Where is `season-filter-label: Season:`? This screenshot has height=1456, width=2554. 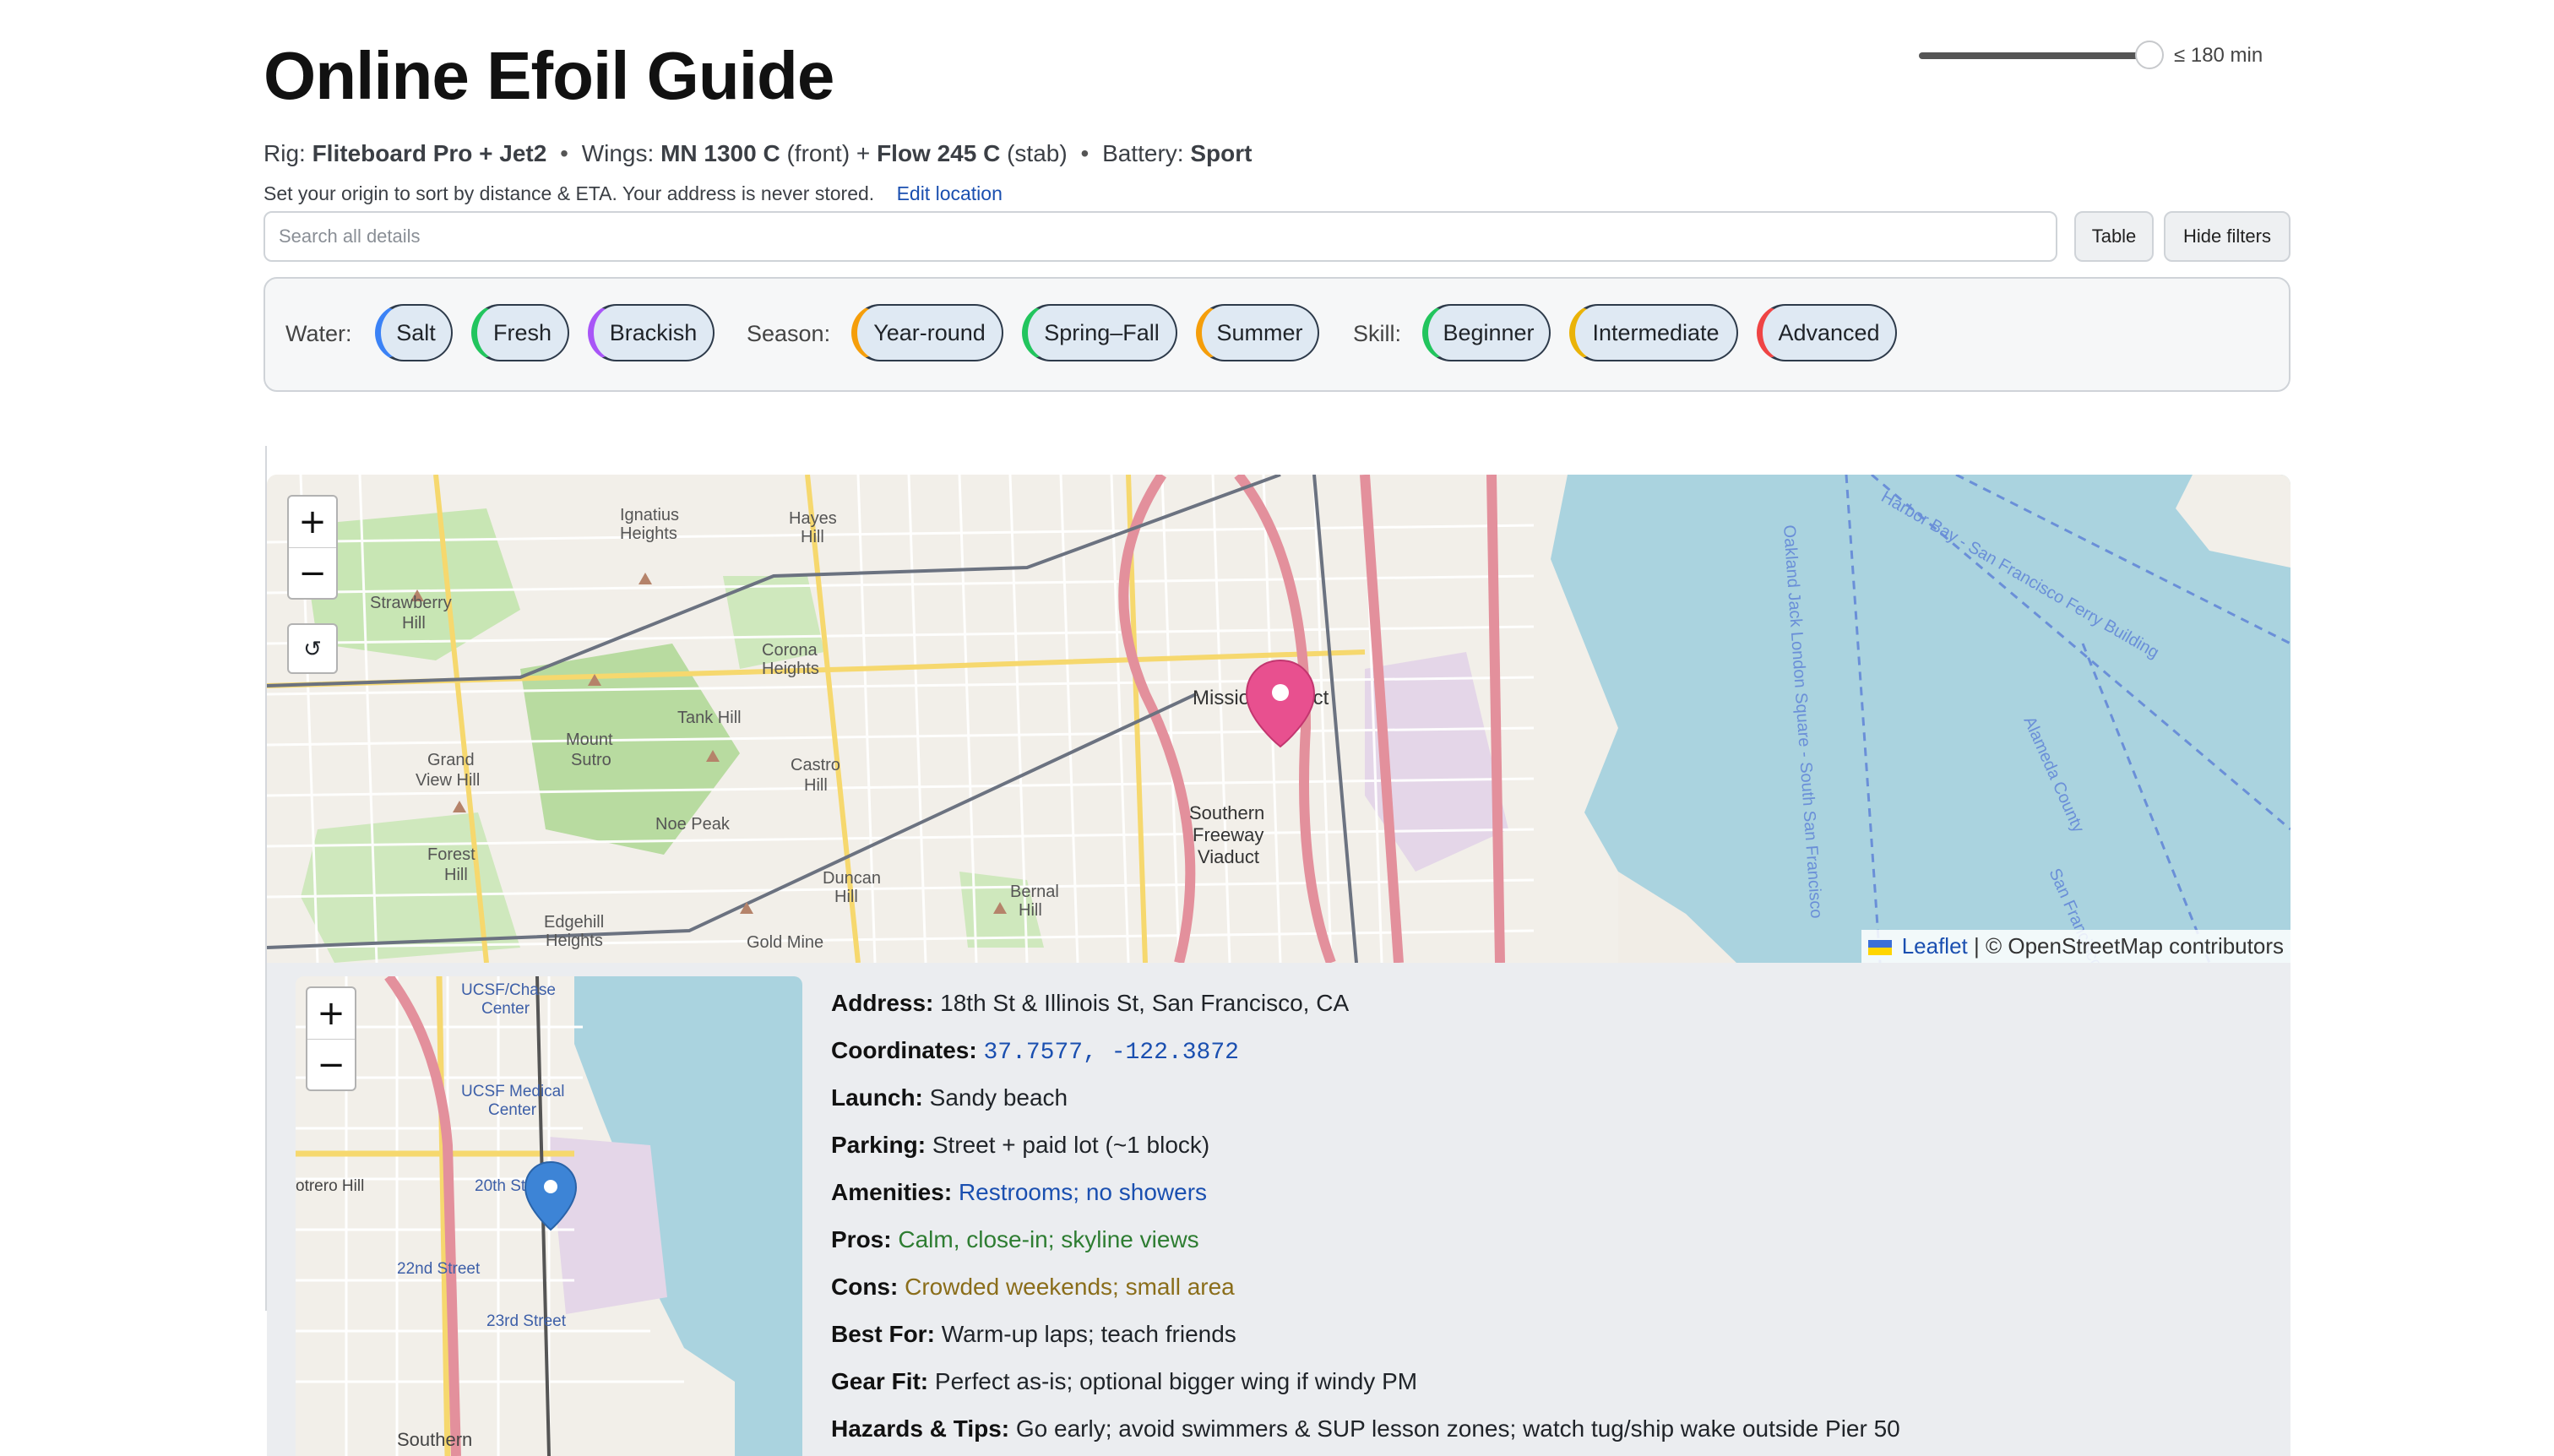 season-filter-label: Season: is located at coordinates (789, 333).